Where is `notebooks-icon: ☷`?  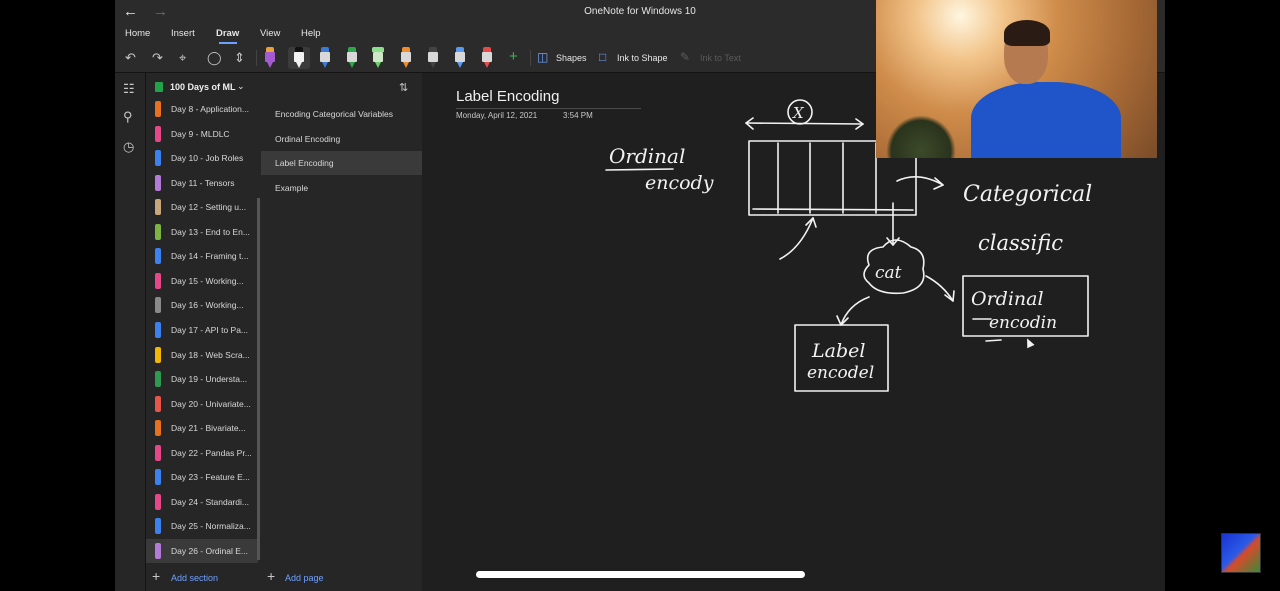
notebooks-icon: ☷ is located at coordinates (129, 89).